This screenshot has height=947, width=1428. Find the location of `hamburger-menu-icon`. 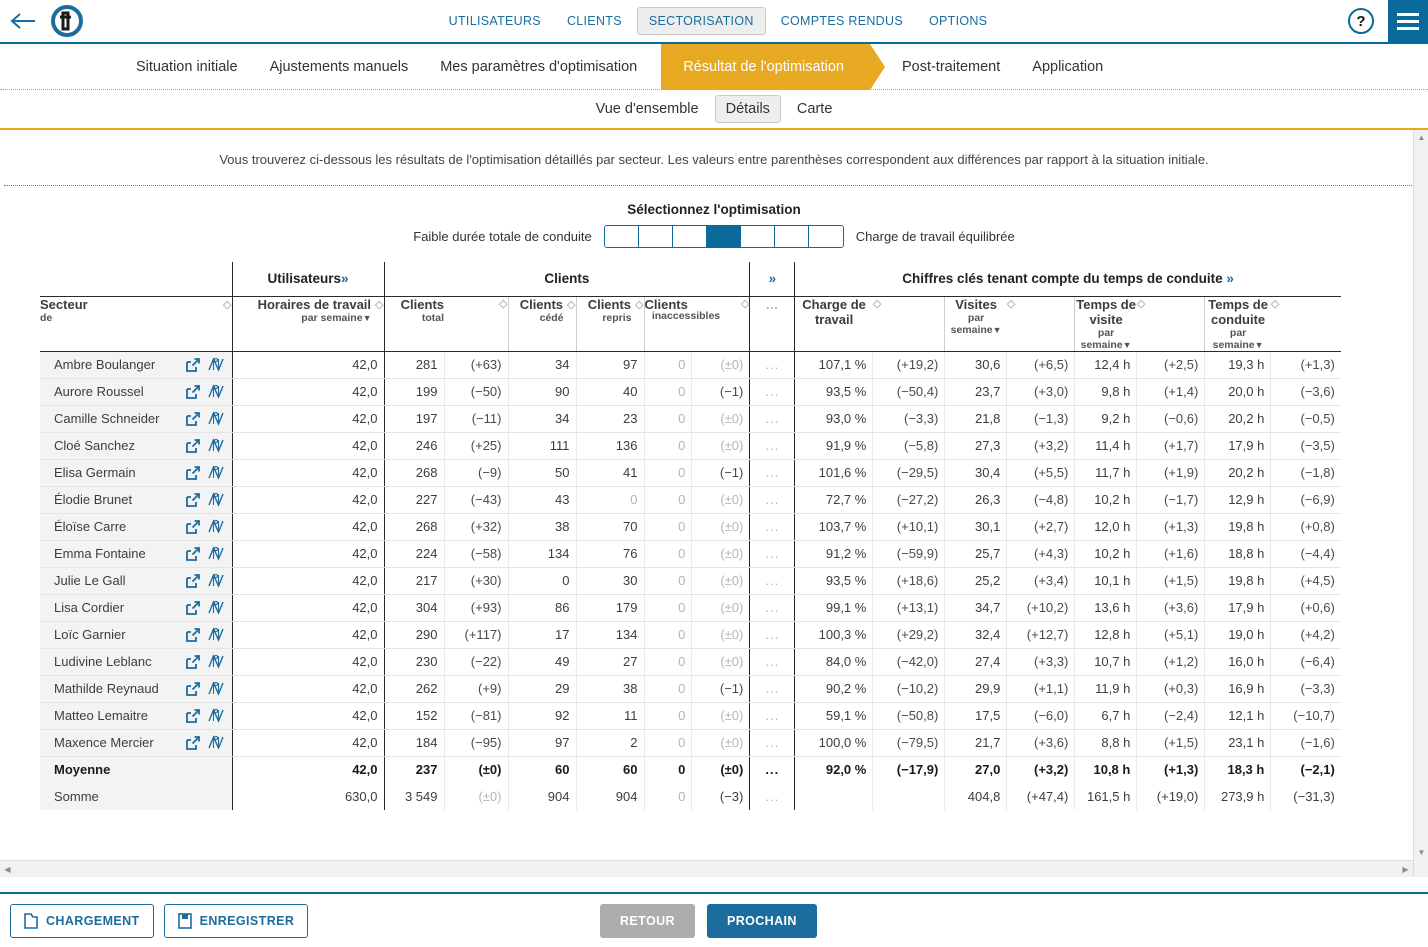

hamburger-menu-icon is located at coordinates (1408, 21).